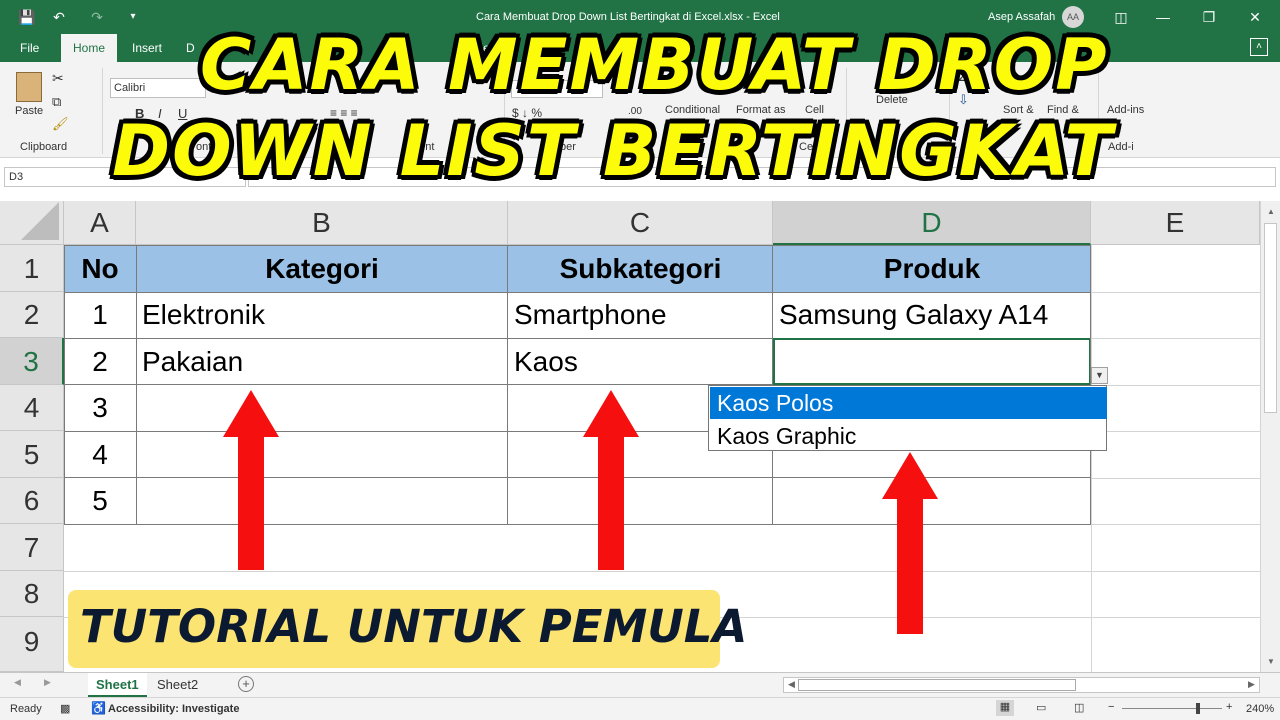 The image size is (1280, 720). I want to click on zoom-level: 240%, so click(1260, 709).